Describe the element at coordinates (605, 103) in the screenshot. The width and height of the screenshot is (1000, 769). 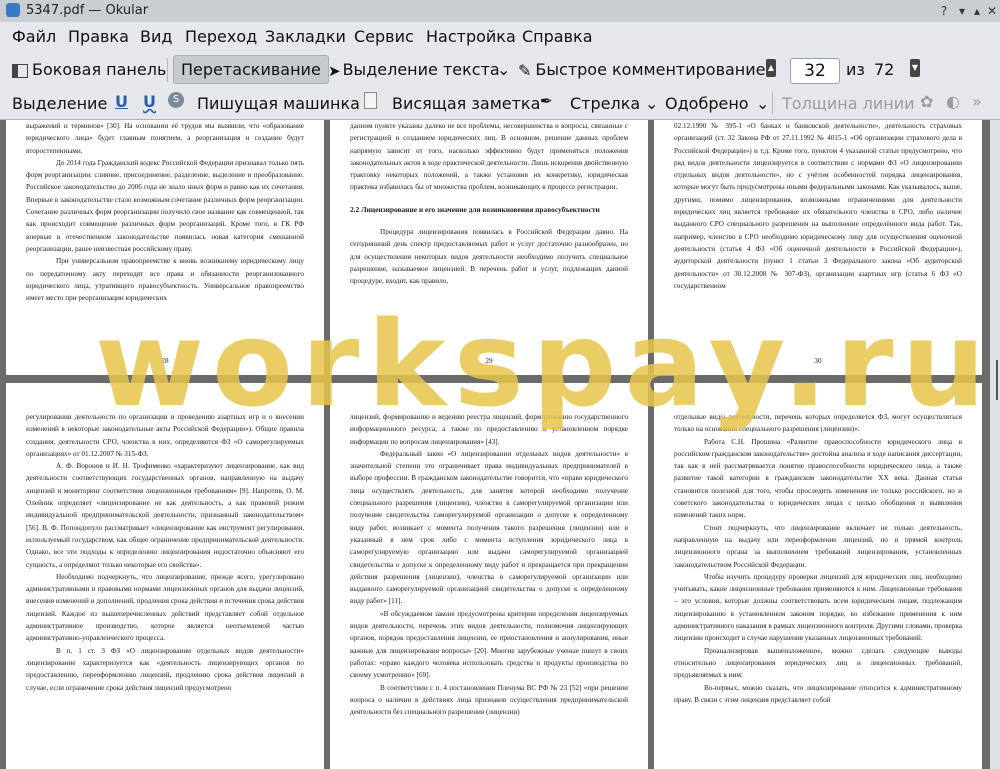
I see `arrow-tool-button: Стрелка` at that location.